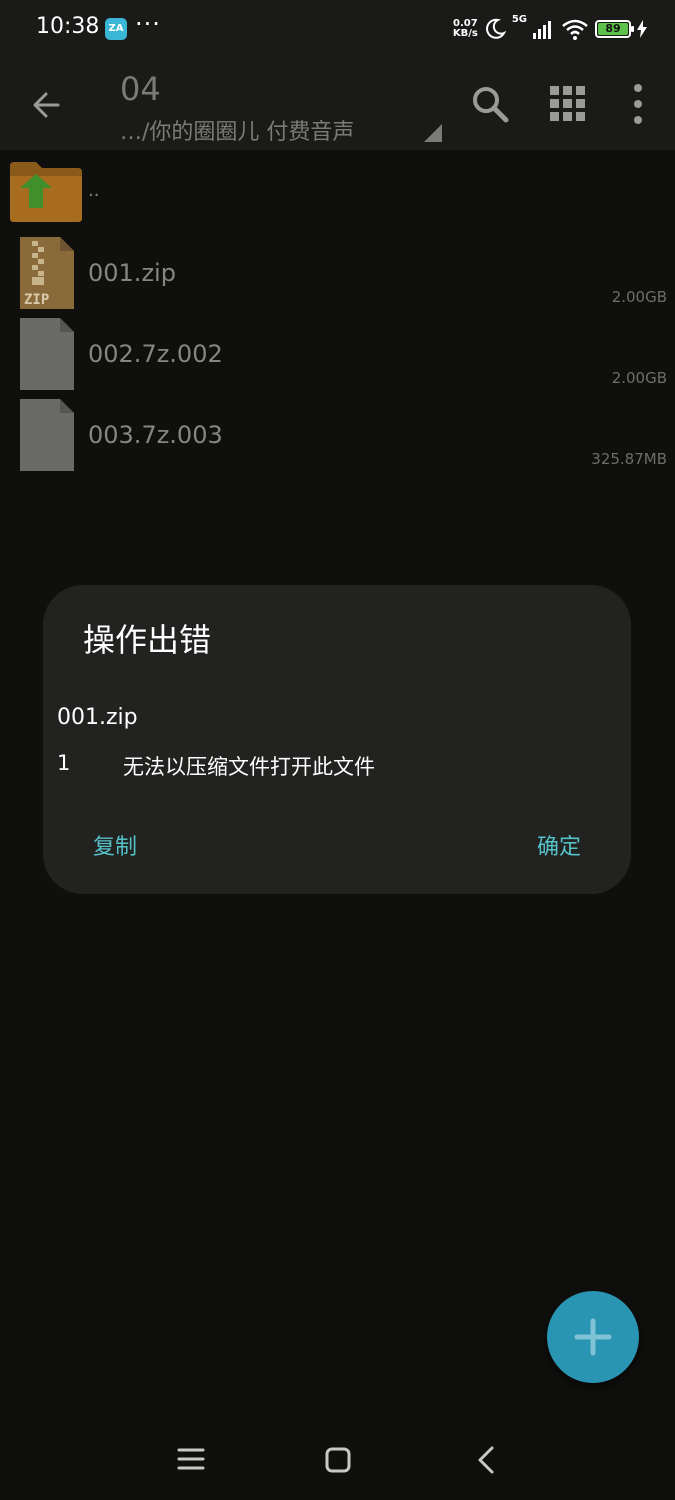 The image size is (675, 1500). Describe the element at coordinates (337, 190) in the screenshot. I see `parent-folder-row: ..` at that location.